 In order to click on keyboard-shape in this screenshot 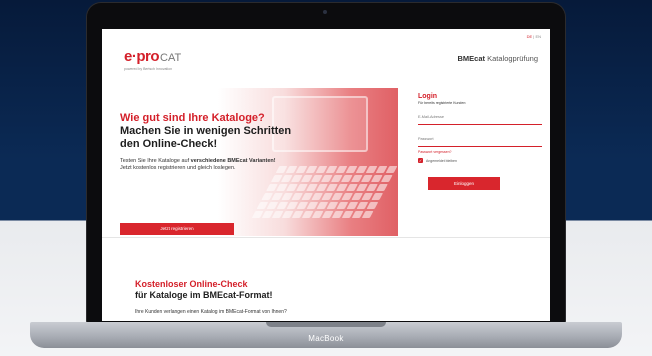, I will do `click(323, 195)`.